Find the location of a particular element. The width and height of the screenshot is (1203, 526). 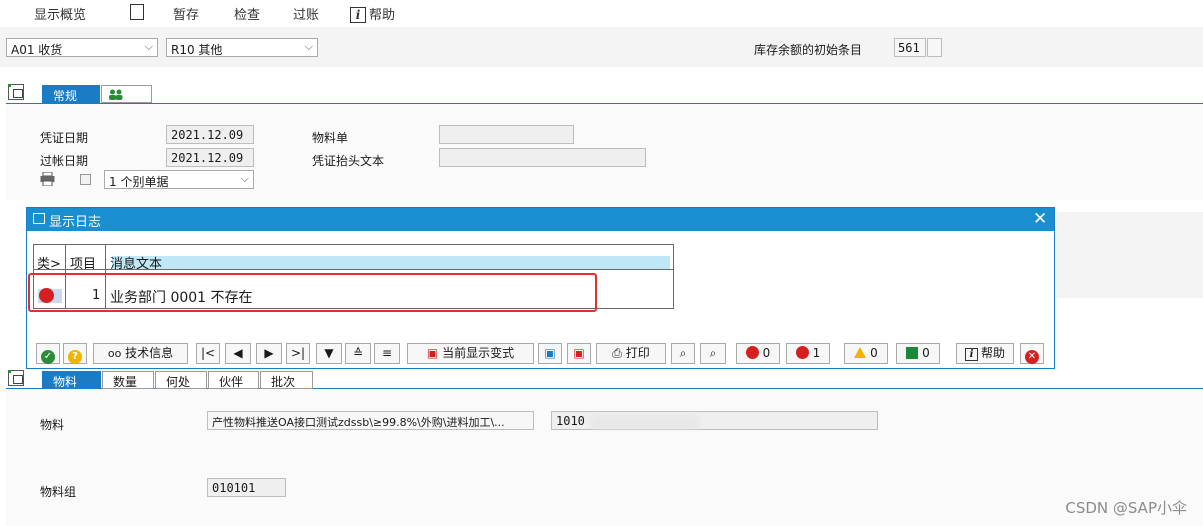

stop-icon is located at coordinates (752, 352).